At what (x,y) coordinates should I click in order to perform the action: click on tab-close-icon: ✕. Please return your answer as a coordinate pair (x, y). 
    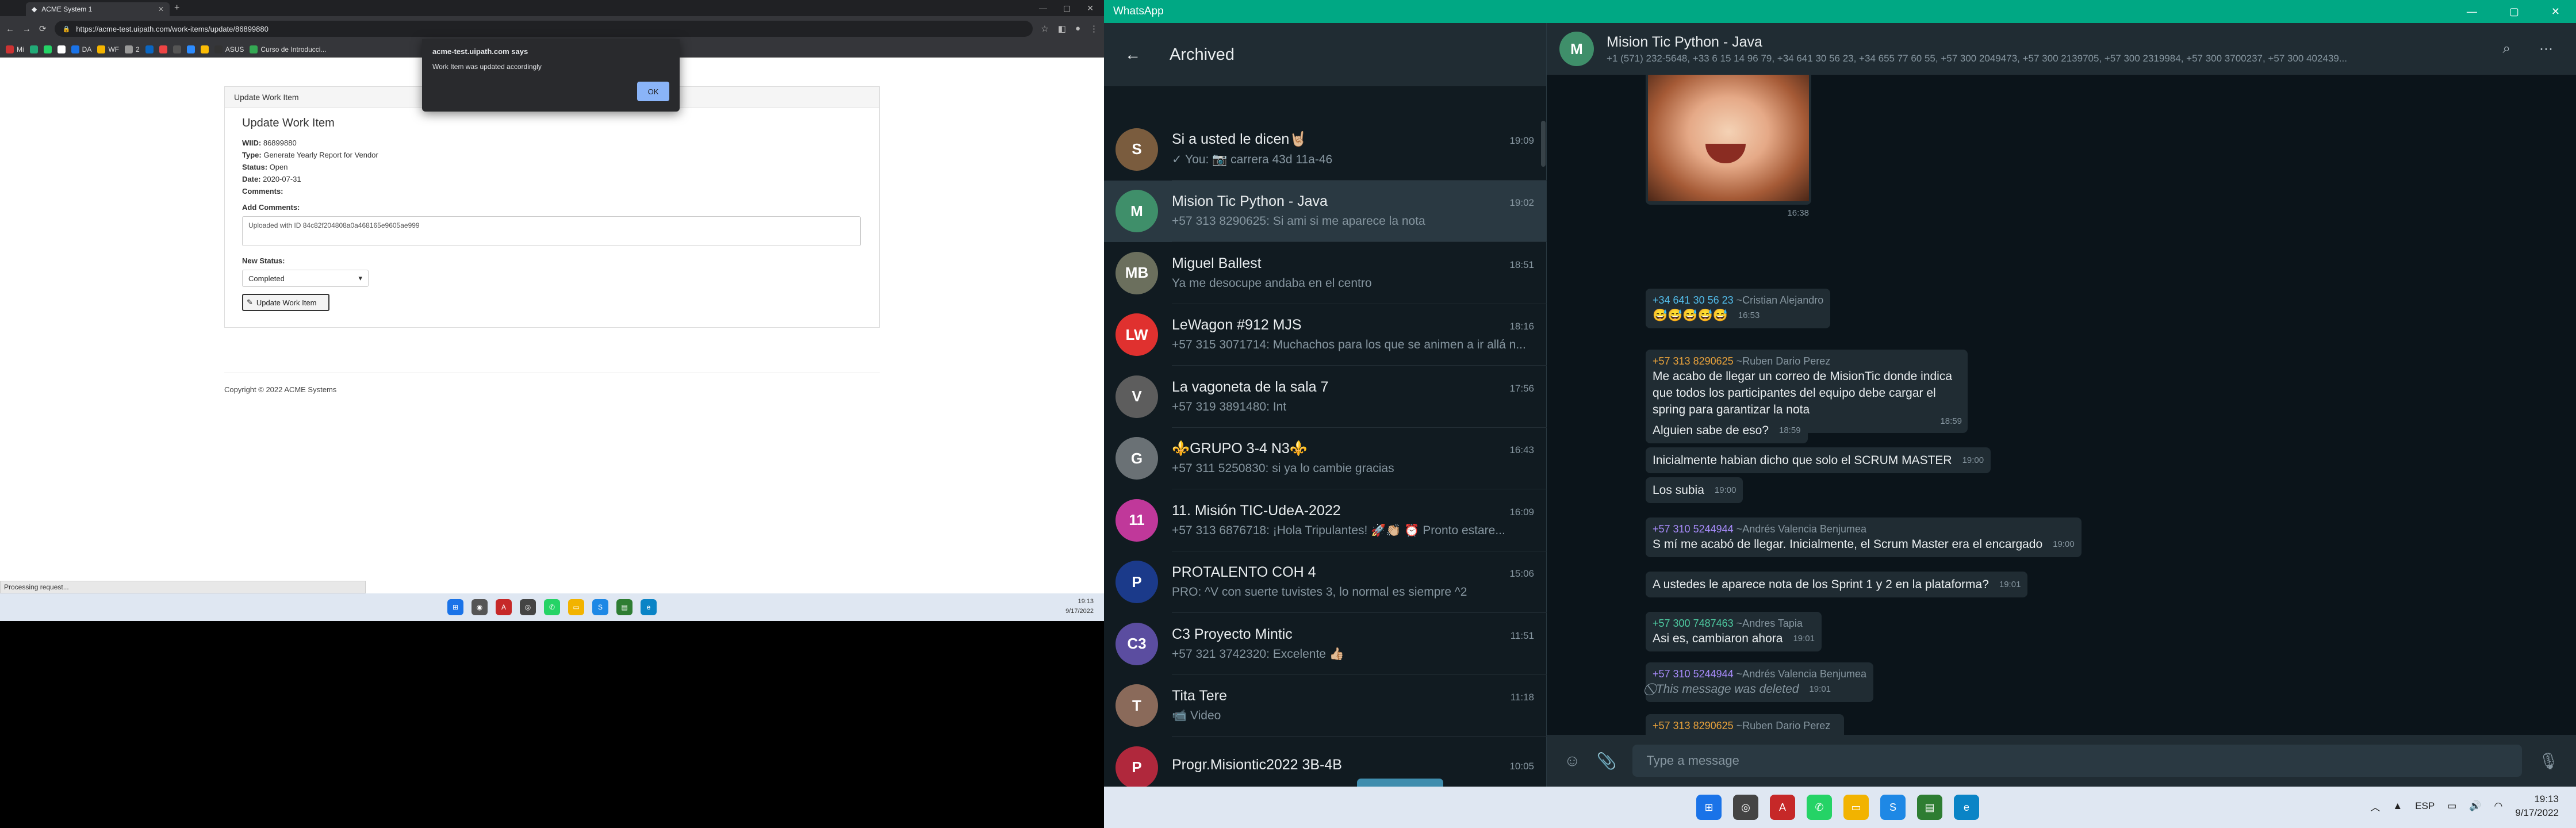
    Looking at the image, I should click on (161, 9).